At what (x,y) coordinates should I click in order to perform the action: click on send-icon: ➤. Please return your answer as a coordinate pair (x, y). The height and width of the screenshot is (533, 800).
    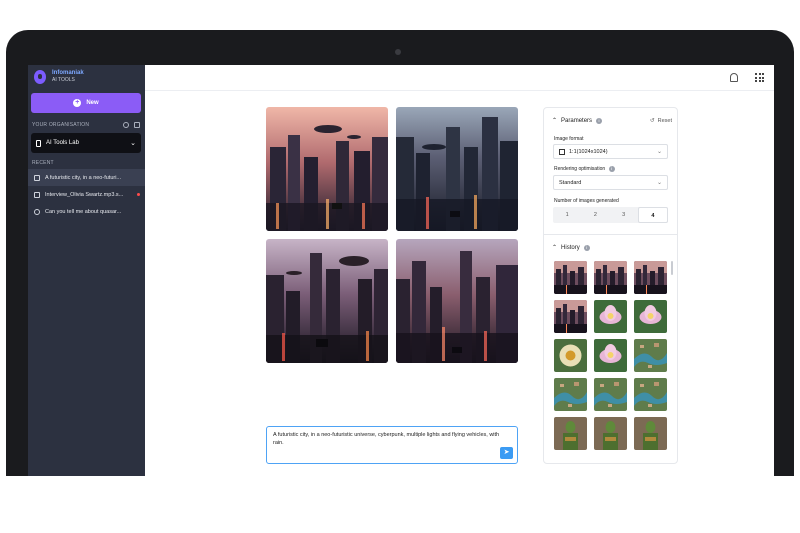
    Looking at the image, I should click on (506, 452).